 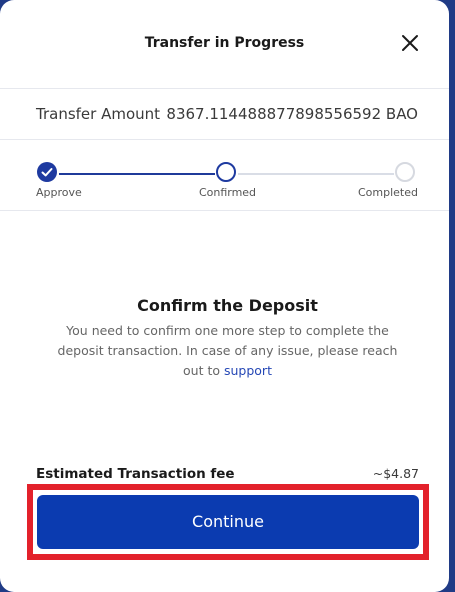 I want to click on step-completed-label: Completed, so click(x=388, y=192).